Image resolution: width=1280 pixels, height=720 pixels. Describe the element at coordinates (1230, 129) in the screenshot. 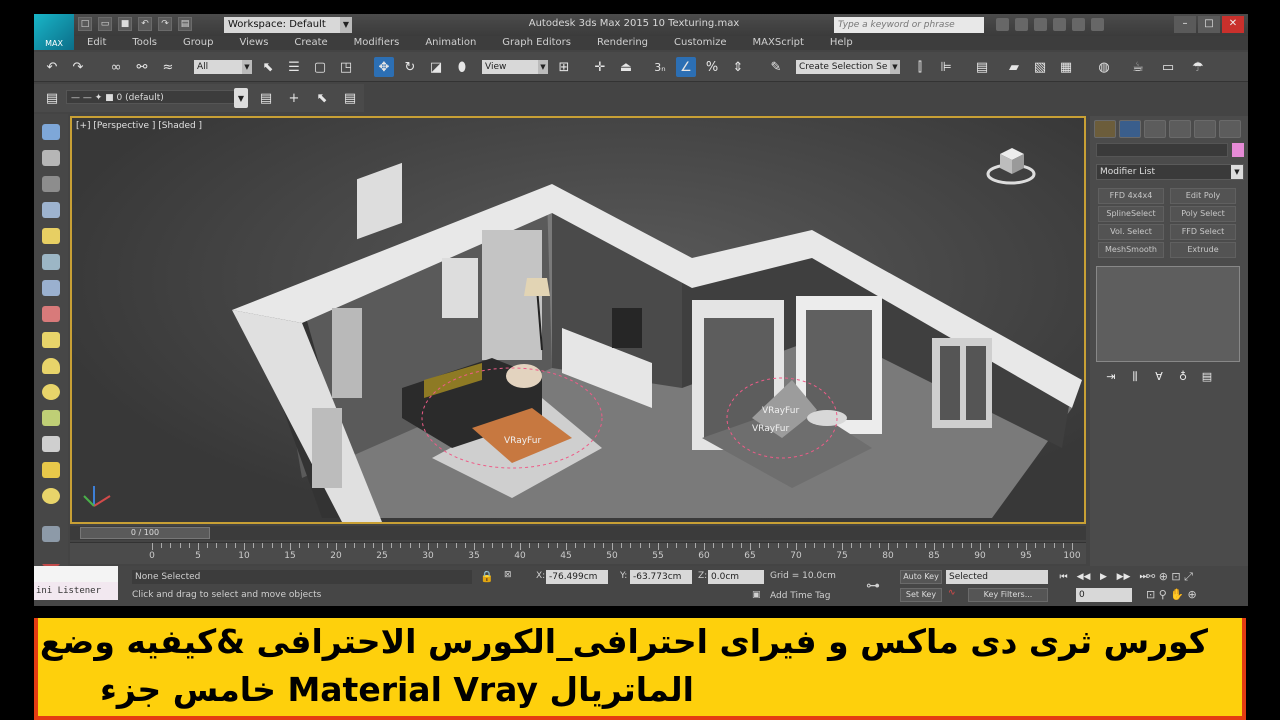

I see `utilities-tab-icon` at that location.